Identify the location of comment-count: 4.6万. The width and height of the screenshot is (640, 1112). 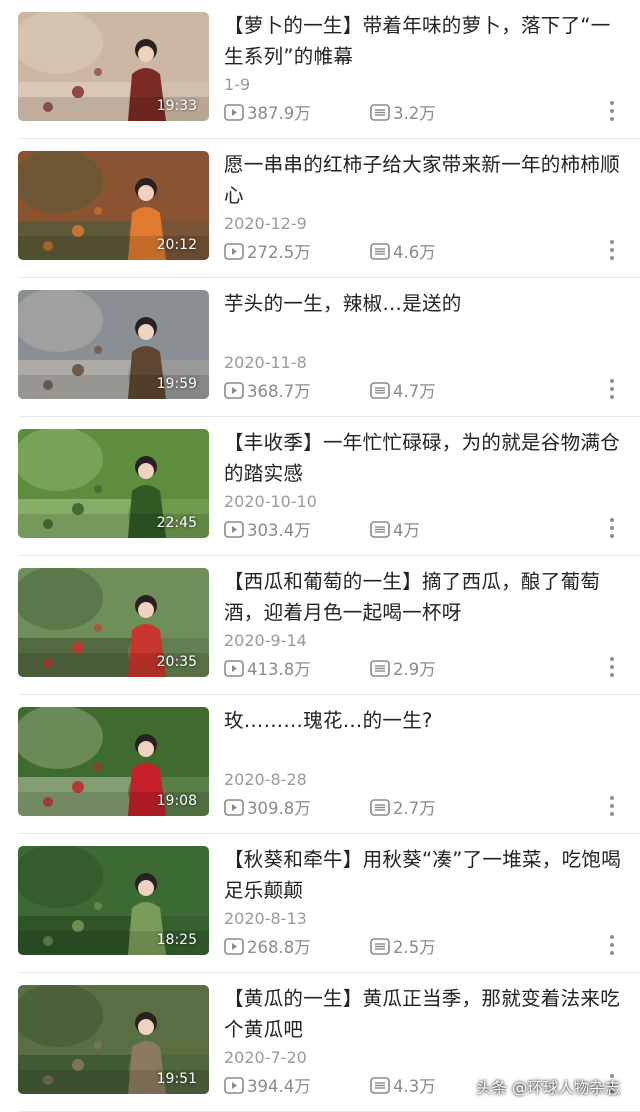
(403, 251).